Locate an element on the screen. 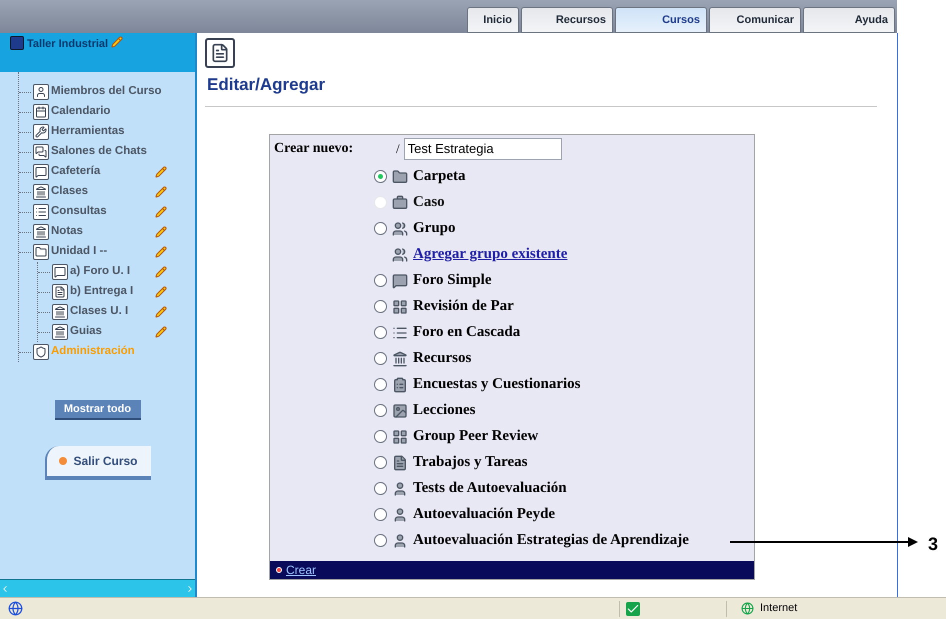 This screenshot has height=619, width=946. path-prefix: / is located at coordinates (398, 149).